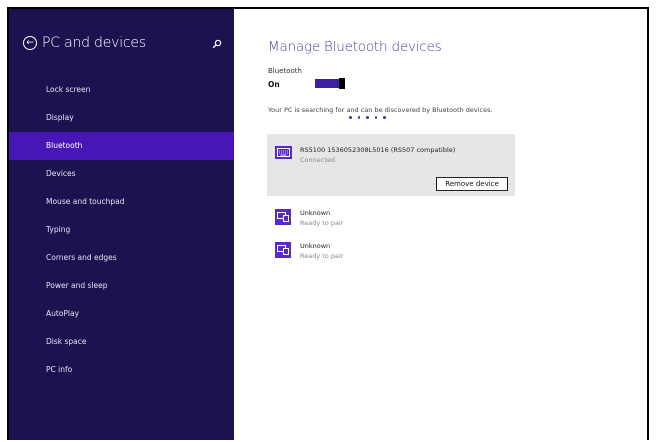 The width and height of the screenshot is (659, 442). What do you see at coordinates (30, 43) in the screenshot?
I see `back-arrow-icon: ←` at bounding box center [30, 43].